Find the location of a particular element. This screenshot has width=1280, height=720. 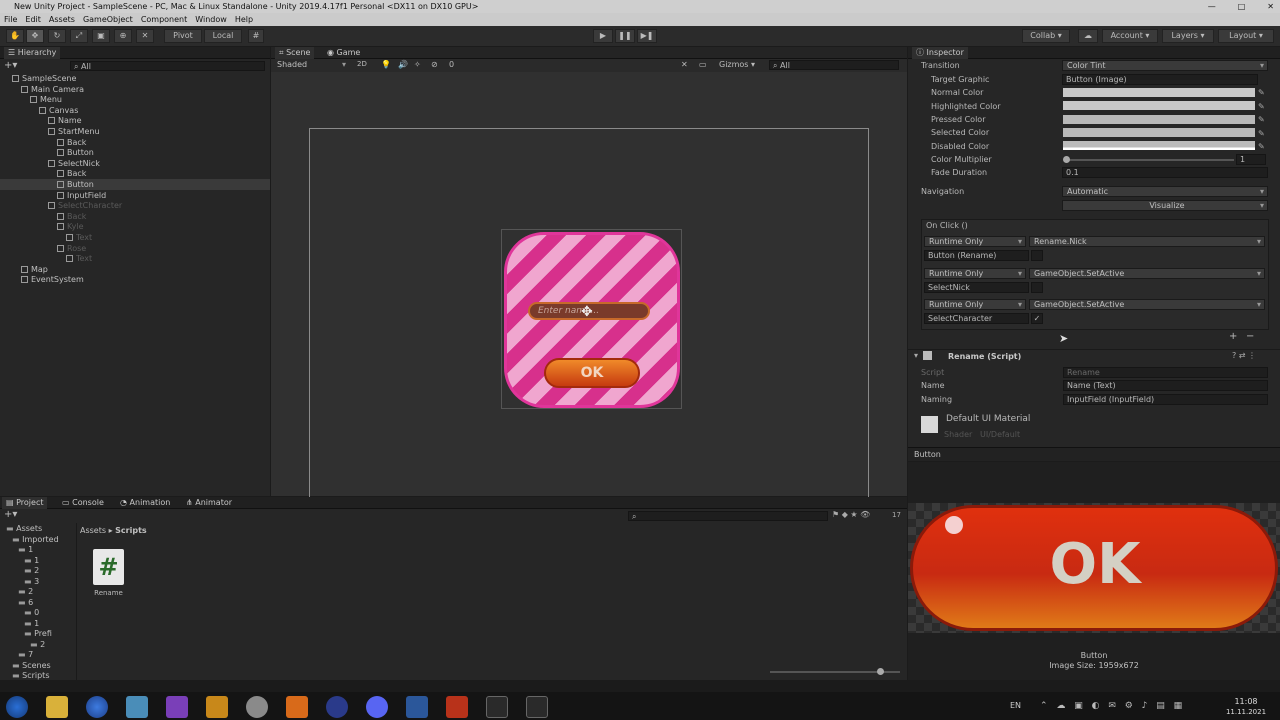

target-graphic-field: Button (Image) is located at coordinates (1160, 79).